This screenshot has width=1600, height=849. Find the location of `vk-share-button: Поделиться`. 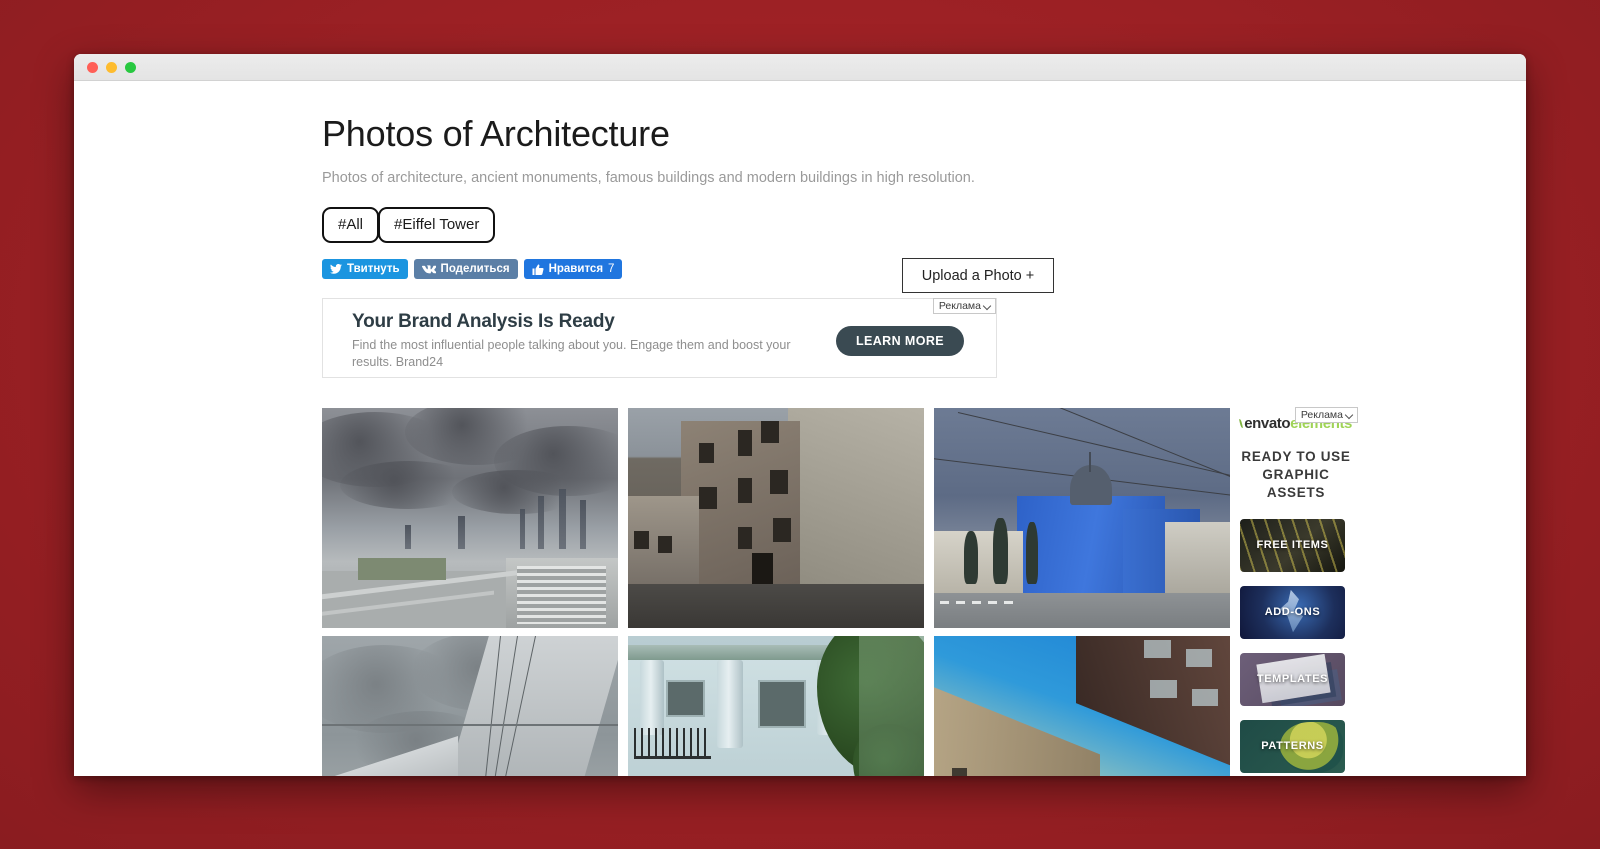

vk-share-button: Поделиться is located at coordinates (465, 269).